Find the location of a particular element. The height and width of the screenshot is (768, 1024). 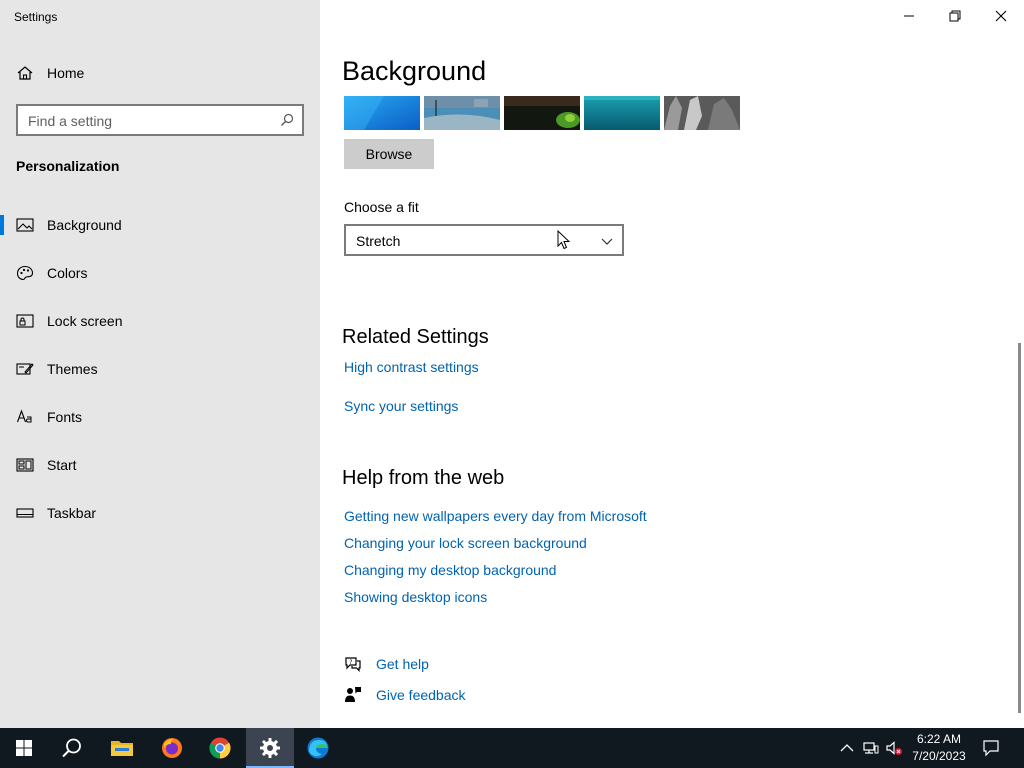

section-title: Personalization is located at coordinates (68, 166).